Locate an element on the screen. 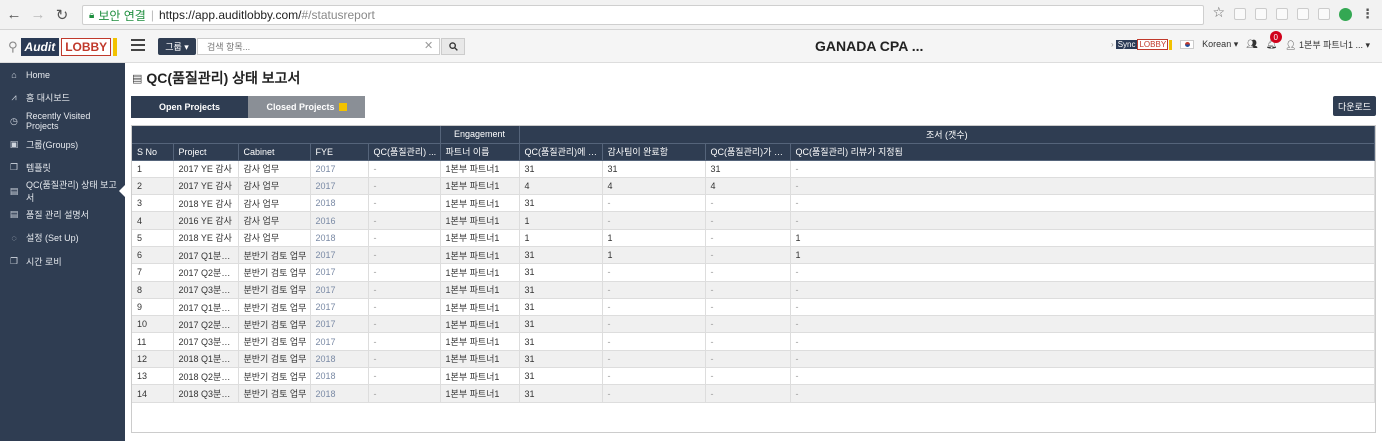  tab-open-projects: Open Projects is located at coordinates (189, 107).